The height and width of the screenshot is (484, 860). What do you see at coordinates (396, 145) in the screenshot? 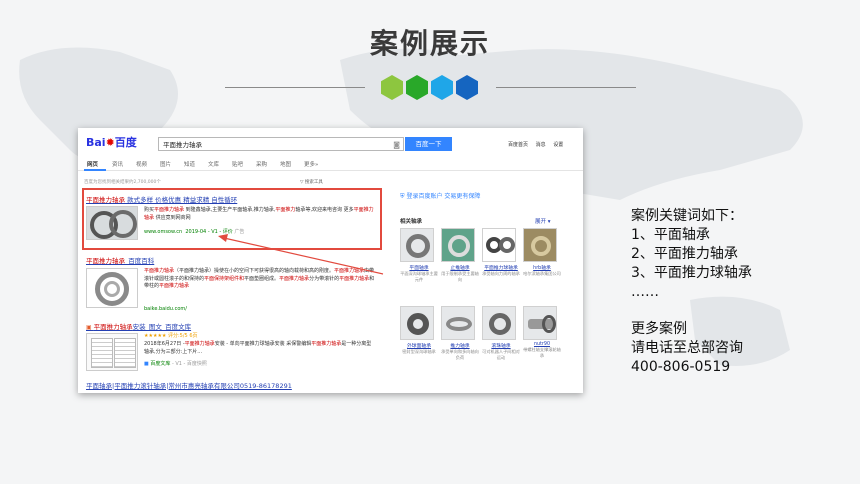
I see `camera-icon: ◙` at bounding box center [396, 145].